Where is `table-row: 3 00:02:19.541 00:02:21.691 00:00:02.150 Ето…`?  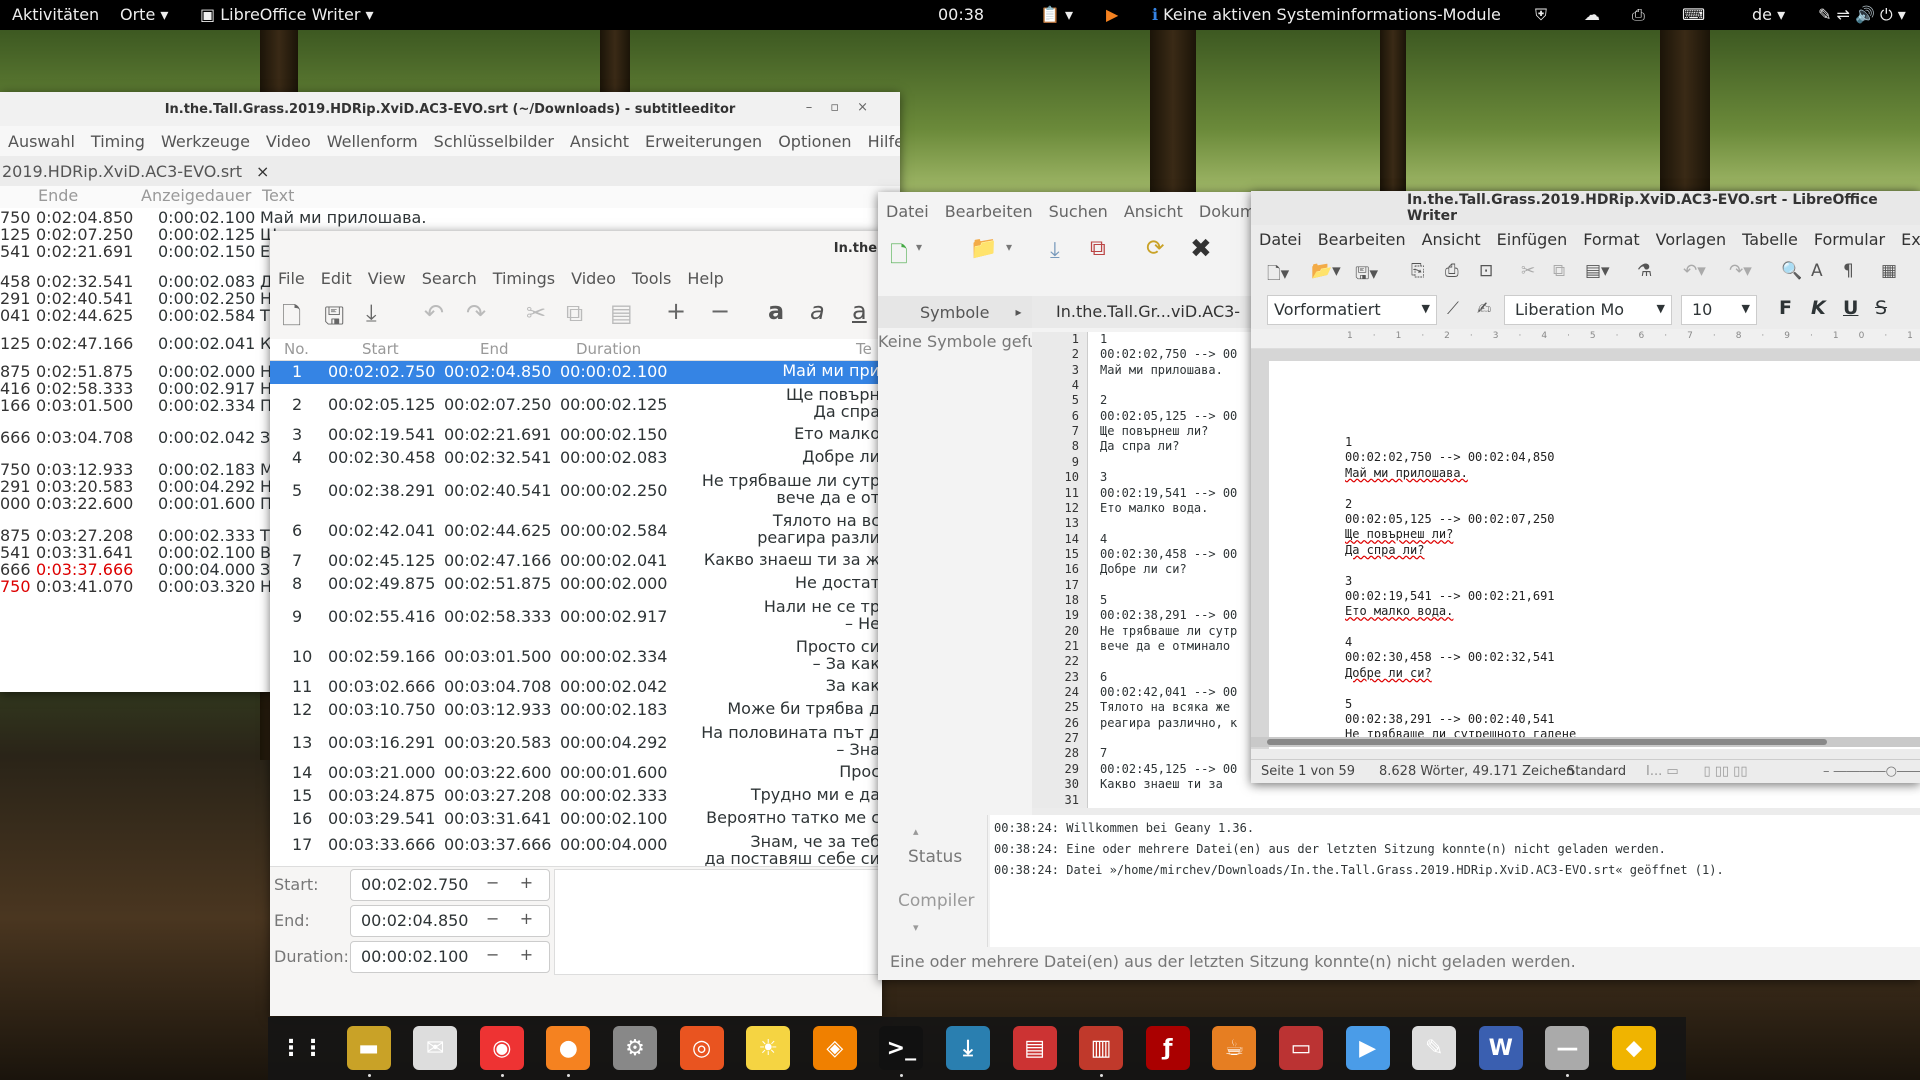 table-row: 3 00:02:19.541 00:02:21.691 00:00:02.150 Ето… is located at coordinates (576, 435).